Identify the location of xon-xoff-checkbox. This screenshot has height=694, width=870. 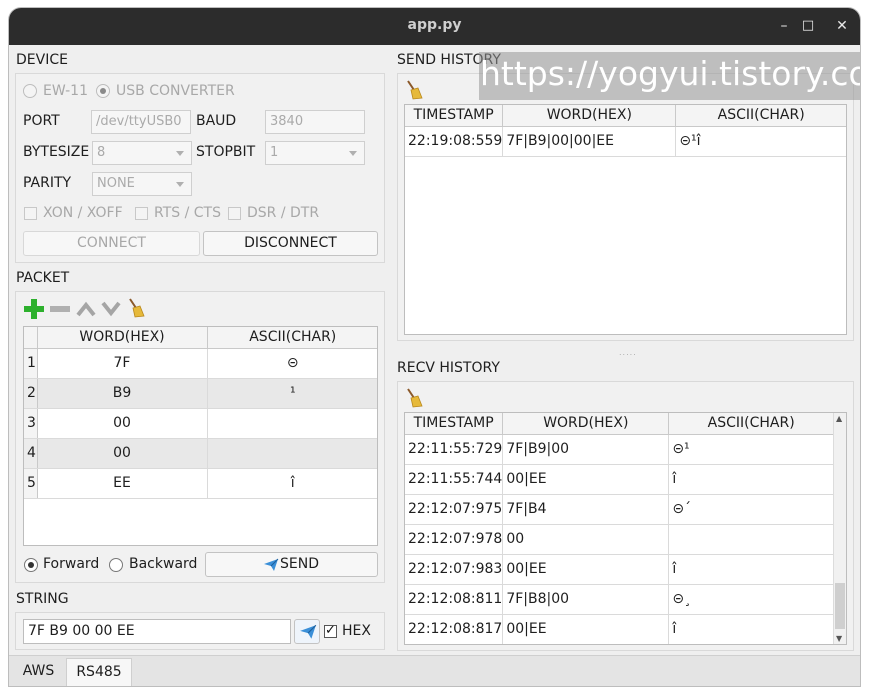
(30, 213).